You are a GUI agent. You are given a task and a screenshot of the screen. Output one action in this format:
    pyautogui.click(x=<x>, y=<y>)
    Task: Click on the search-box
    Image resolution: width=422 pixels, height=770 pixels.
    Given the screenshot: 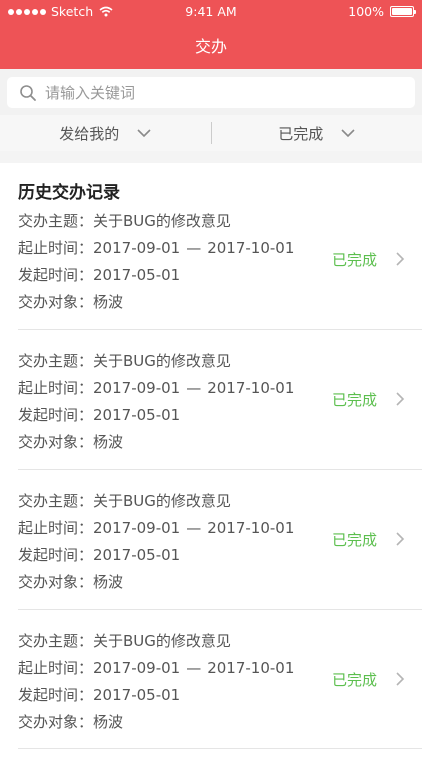 What is the action you would take?
    pyautogui.click(x=211, y=92)
    